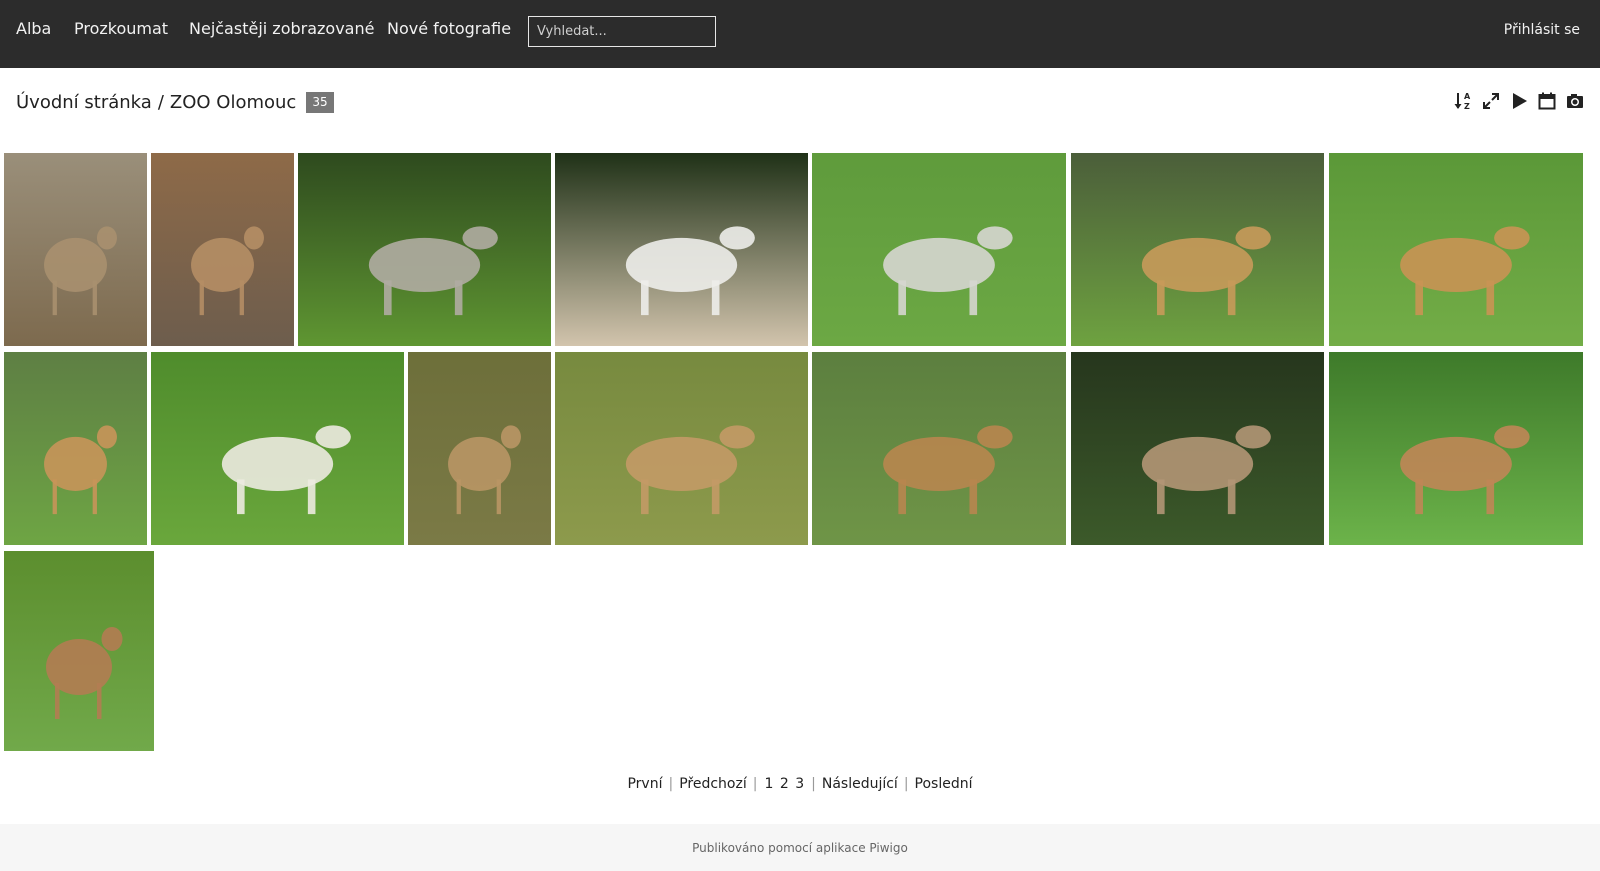 The image size is (1600, 871). I want to click on nav-most-viewed-link: Nejčastěji zobrazované, so click(281, 28).